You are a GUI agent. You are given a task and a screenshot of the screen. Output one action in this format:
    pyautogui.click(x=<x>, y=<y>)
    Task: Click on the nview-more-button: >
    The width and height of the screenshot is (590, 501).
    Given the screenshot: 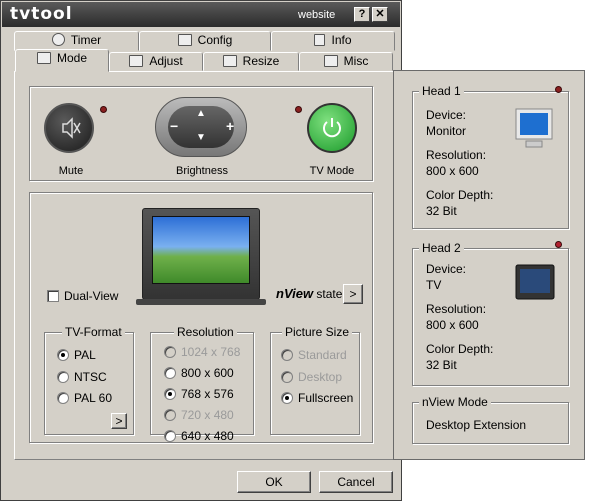 What is the action you would take?
    pyautogui.click(x=353, y=294)
    